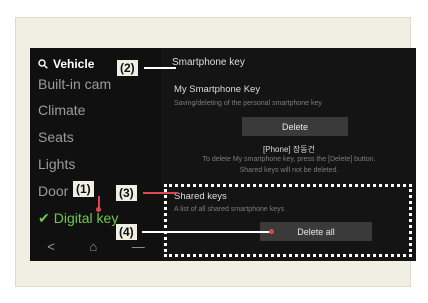  What do you see at coordinates (295, 126) in the screenshot?
I see `delete-button: Delete` at bounding box center [295, 126].